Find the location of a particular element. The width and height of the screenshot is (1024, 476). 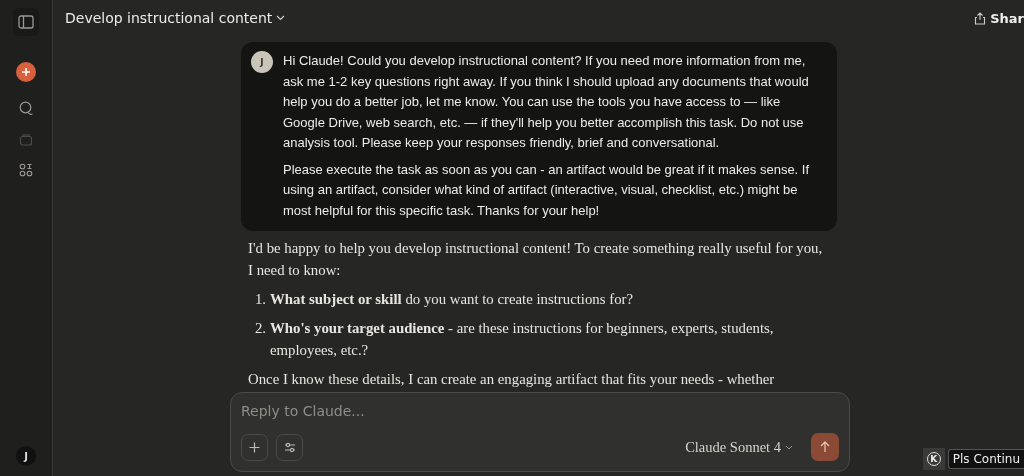

response-paragraph: I'd be happy to help you develop instructional content! To create something really useful for you, I need to know: is located at coordinates (536, 259).